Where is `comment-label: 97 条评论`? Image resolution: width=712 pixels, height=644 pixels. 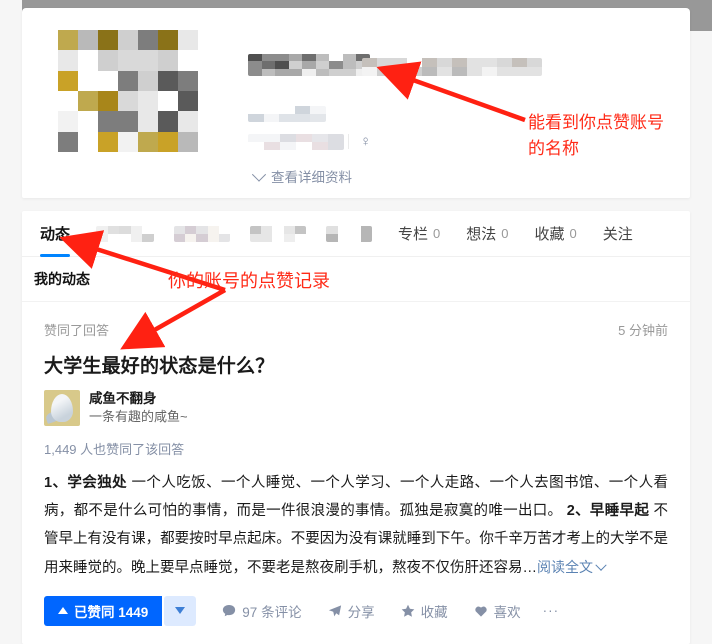 comment-label: 97 条评论 is located at coordinates (272, 612).